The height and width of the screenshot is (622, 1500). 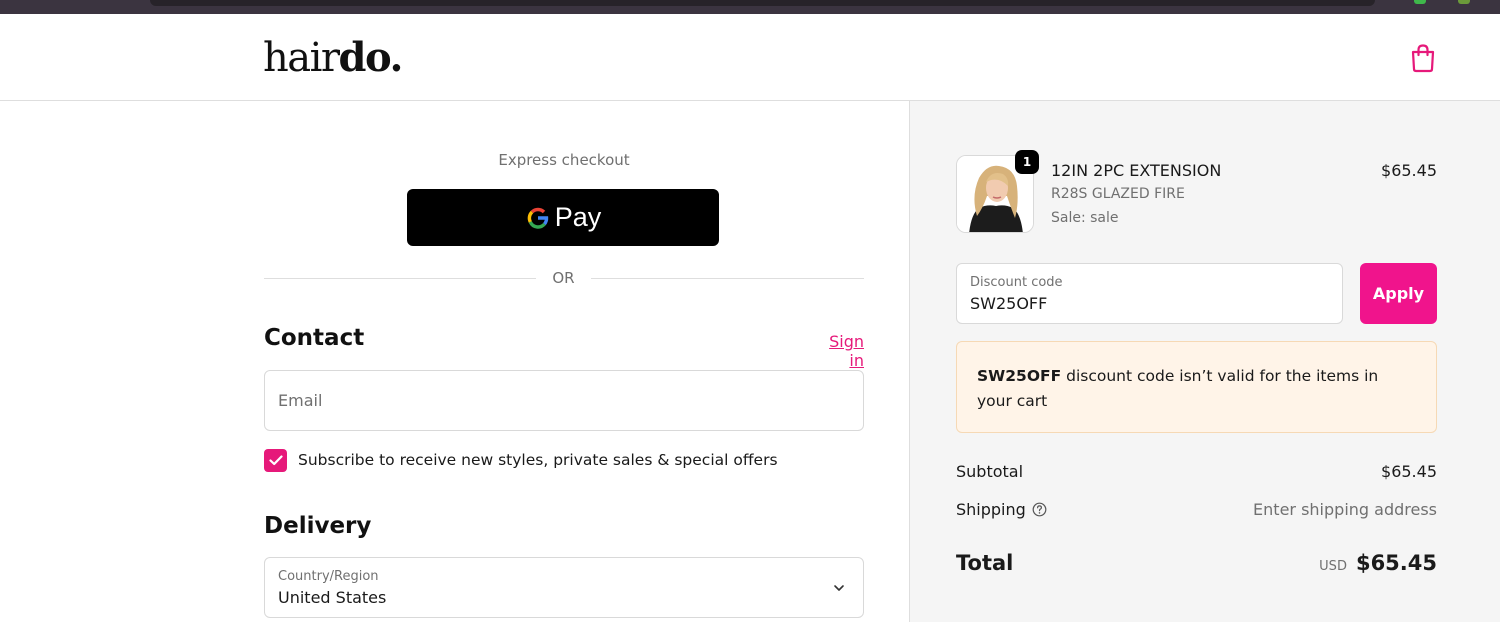 What do you see at coordinates (1196, 563) in the screenshot?
I see `total-row: Total USD $65.45` at bounding box center [1196, 563].